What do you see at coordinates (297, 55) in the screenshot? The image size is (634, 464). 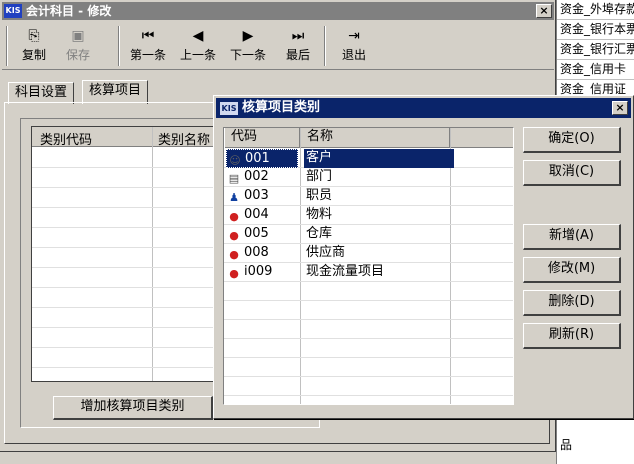 I see `last-label: 最后` at bounding box center [297, 55].